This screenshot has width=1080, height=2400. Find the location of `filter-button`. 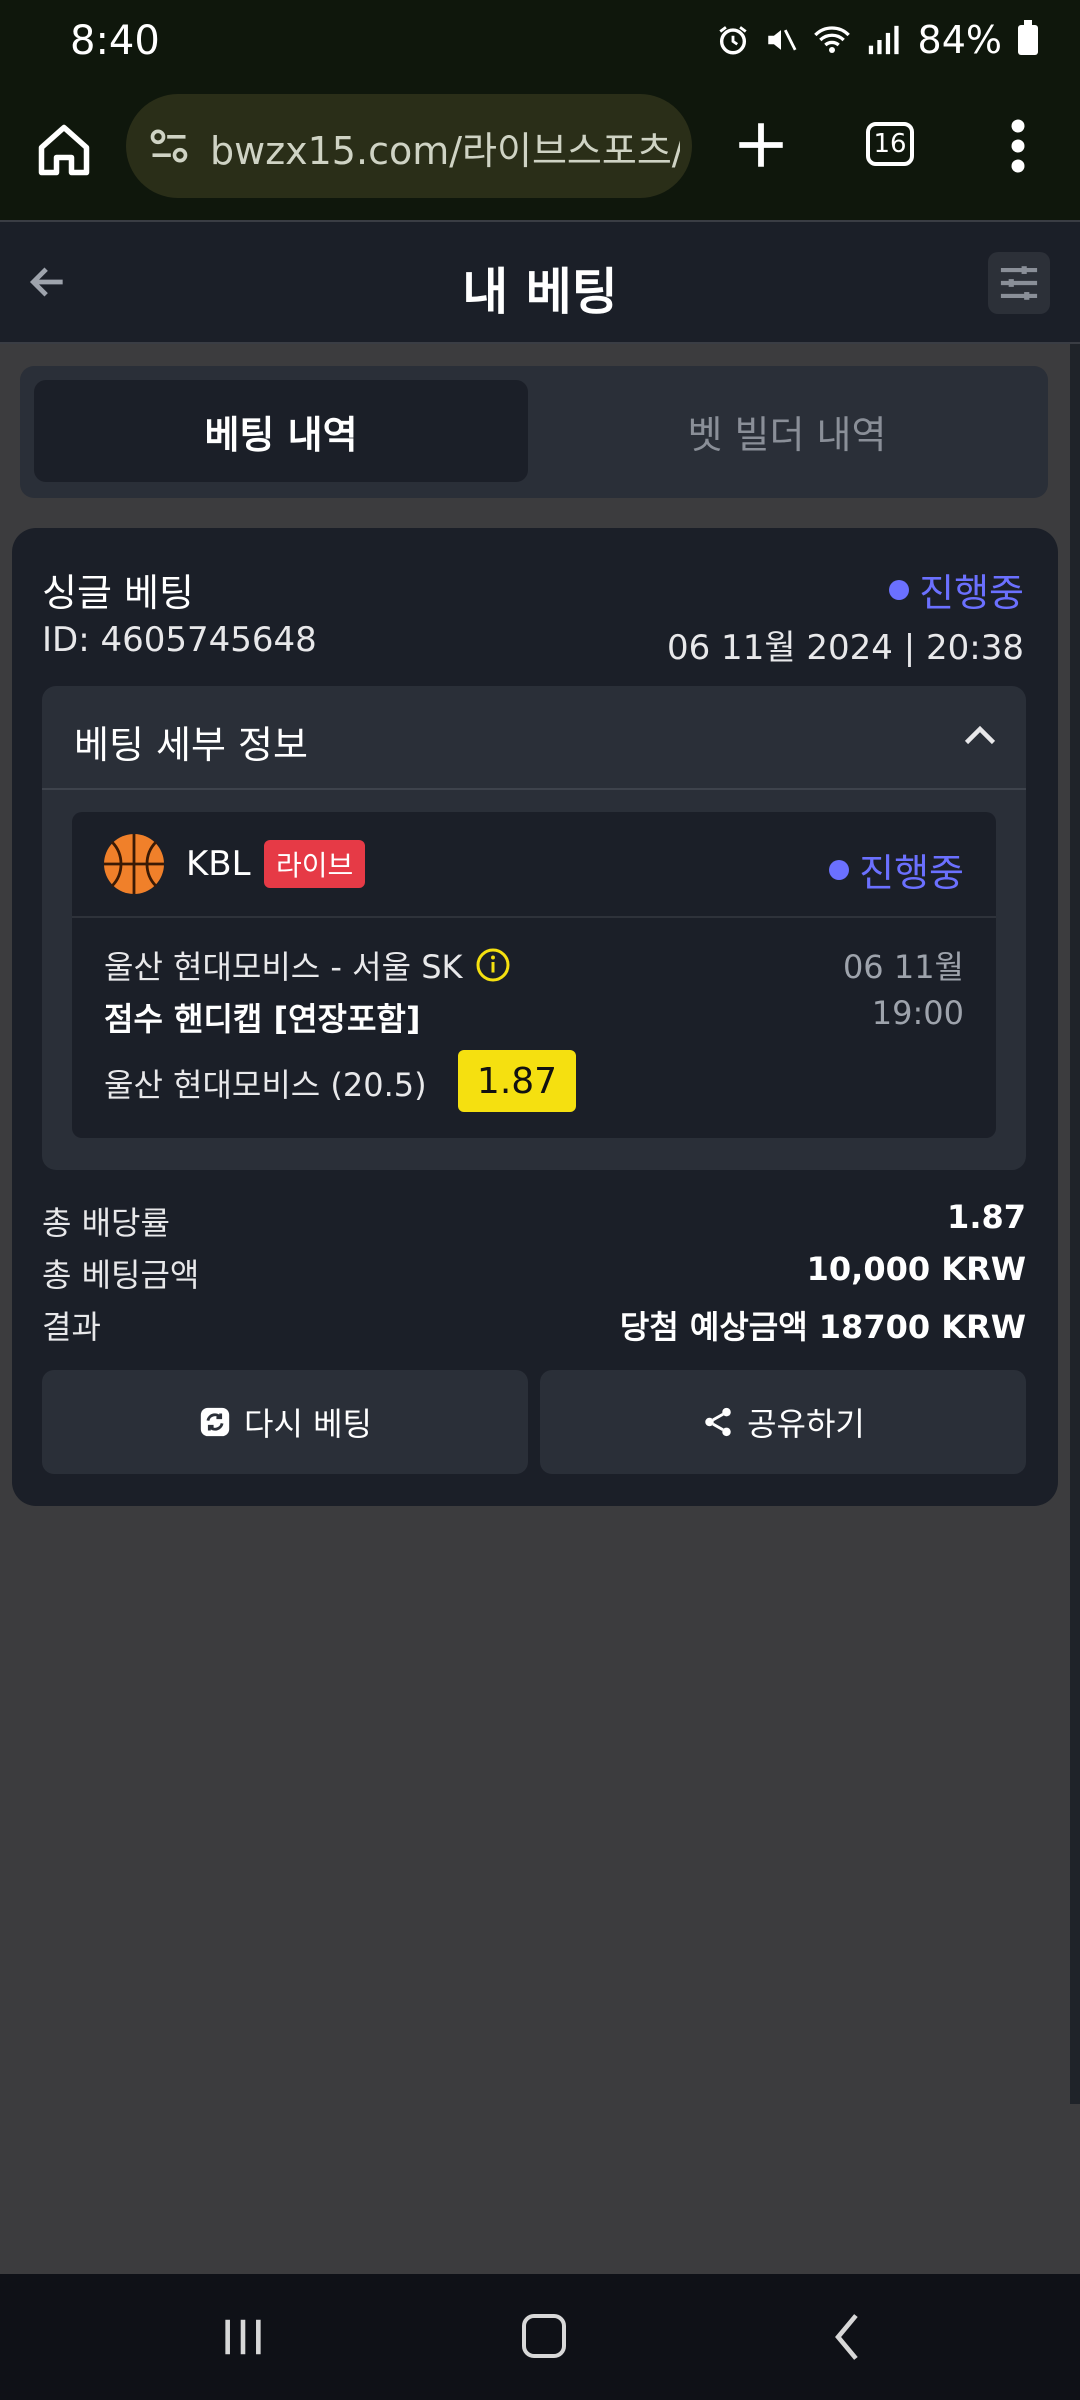

filter-button is located at coordinates (1019, 283).